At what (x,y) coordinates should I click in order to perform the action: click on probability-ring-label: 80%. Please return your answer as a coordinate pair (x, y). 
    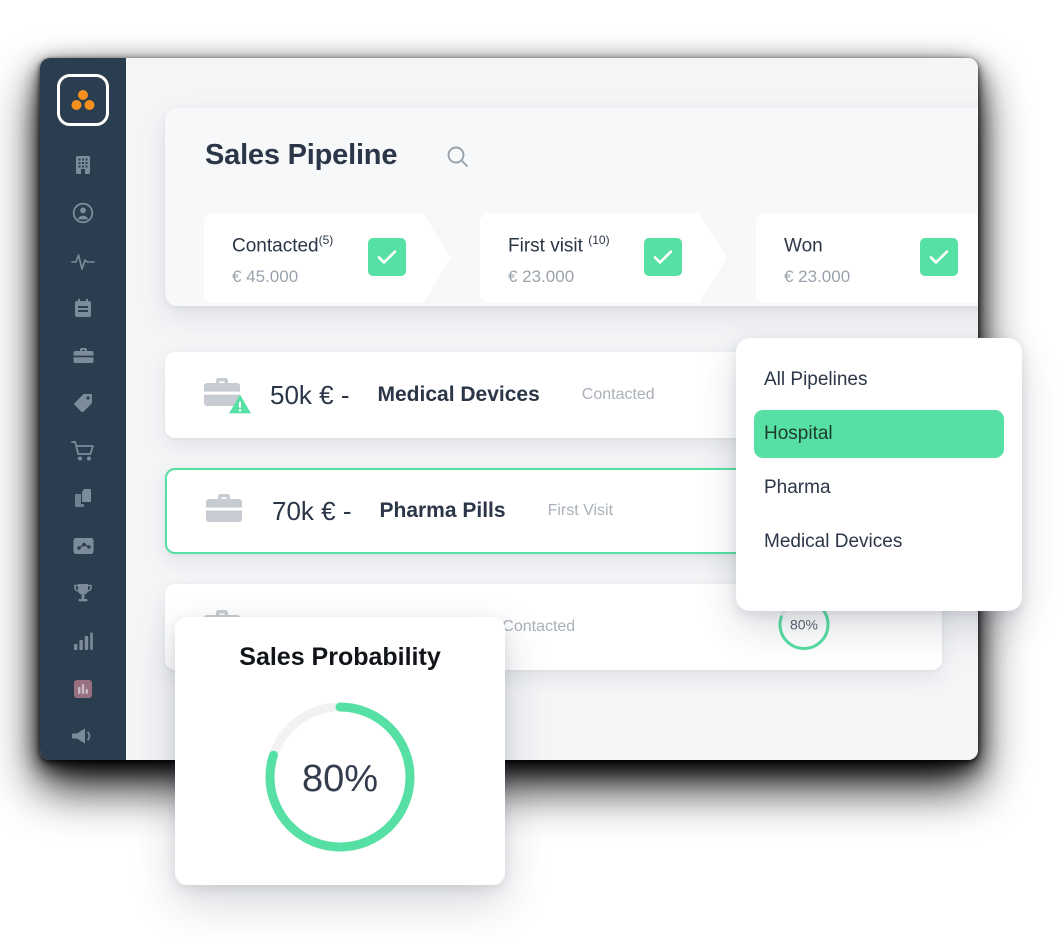
    Looking at the image, I should click on (804, 625).